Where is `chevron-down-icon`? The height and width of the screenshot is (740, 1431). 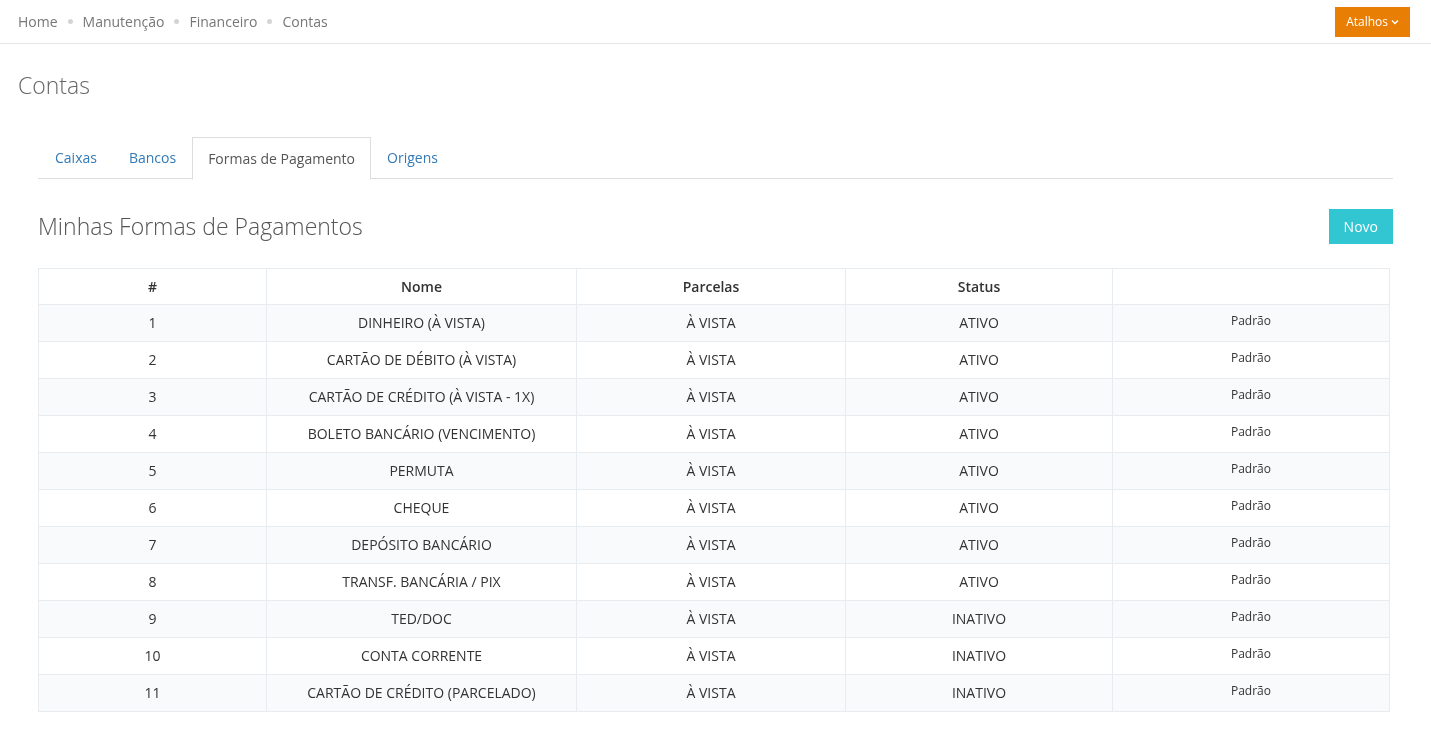
chevron-down-icon is located at coordinates (1395, 21).